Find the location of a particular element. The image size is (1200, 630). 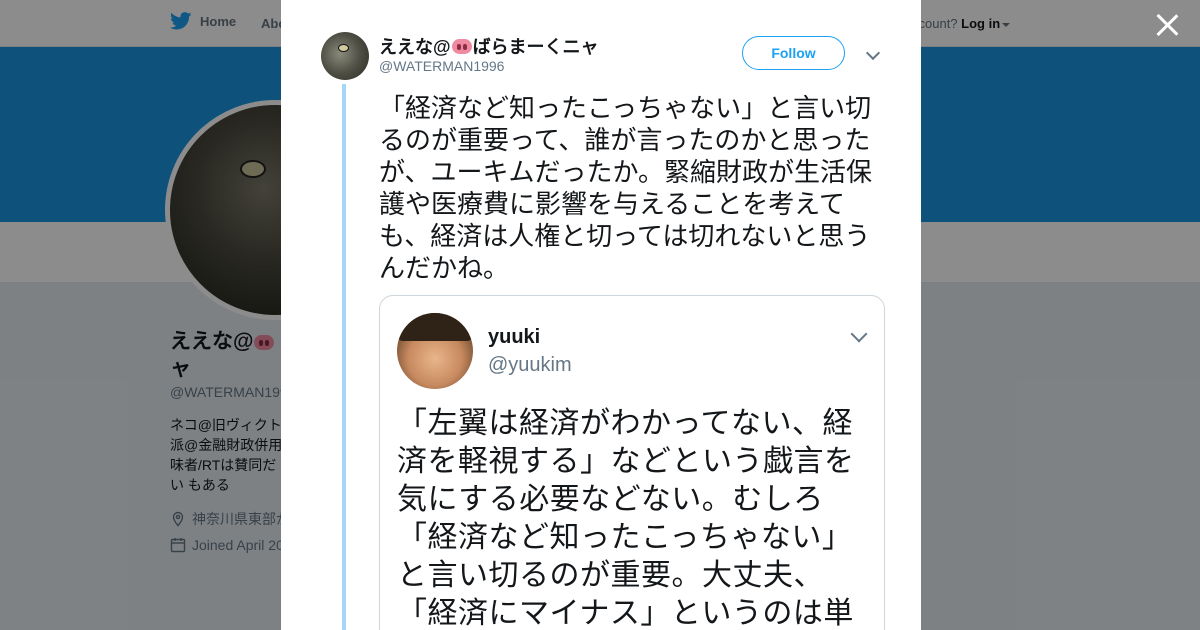

embedded-author-handle: @yuukim is located at coordinates (530, 365).